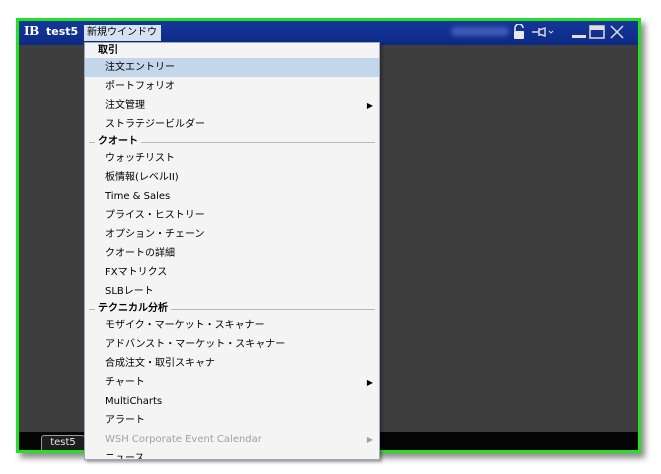 This screenshot has height=474, width=661. I want to click on menu-item-cut-off: ニュース, so click(232, 454).